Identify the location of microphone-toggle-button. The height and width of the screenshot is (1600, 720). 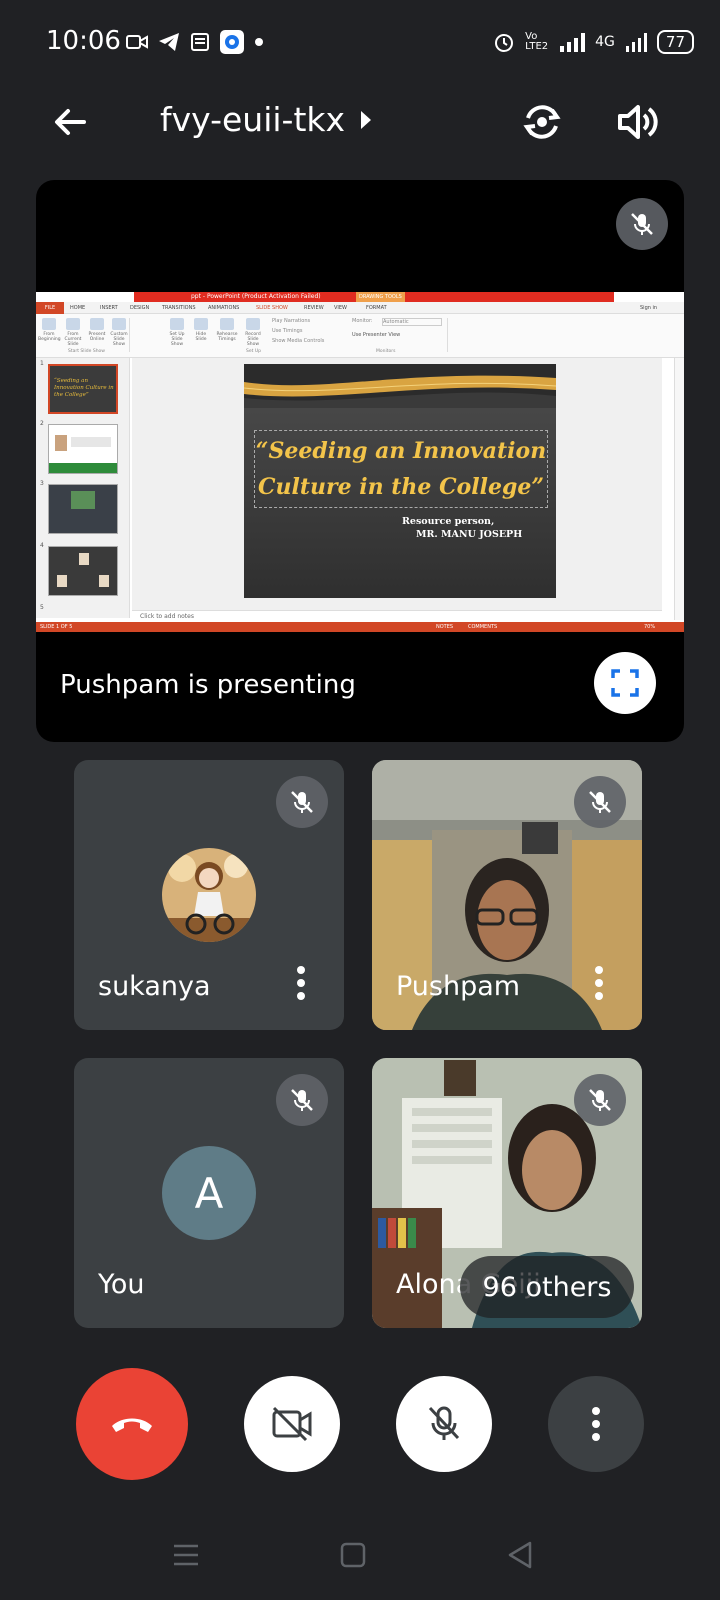
(444, 1424).